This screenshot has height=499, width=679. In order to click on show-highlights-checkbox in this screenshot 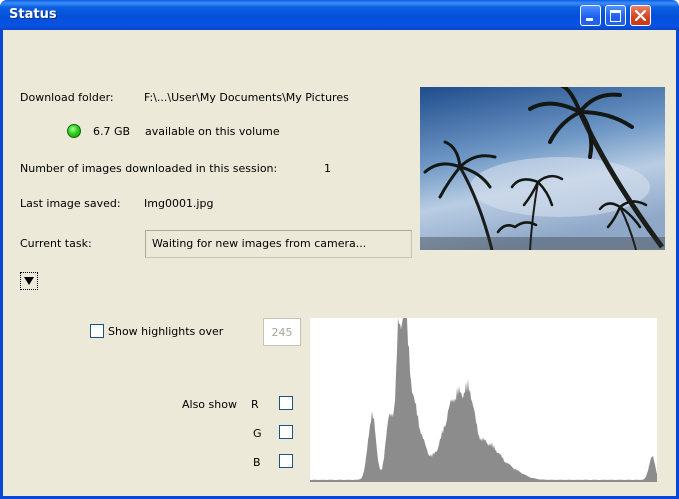, I will do `click(97, 331)`.